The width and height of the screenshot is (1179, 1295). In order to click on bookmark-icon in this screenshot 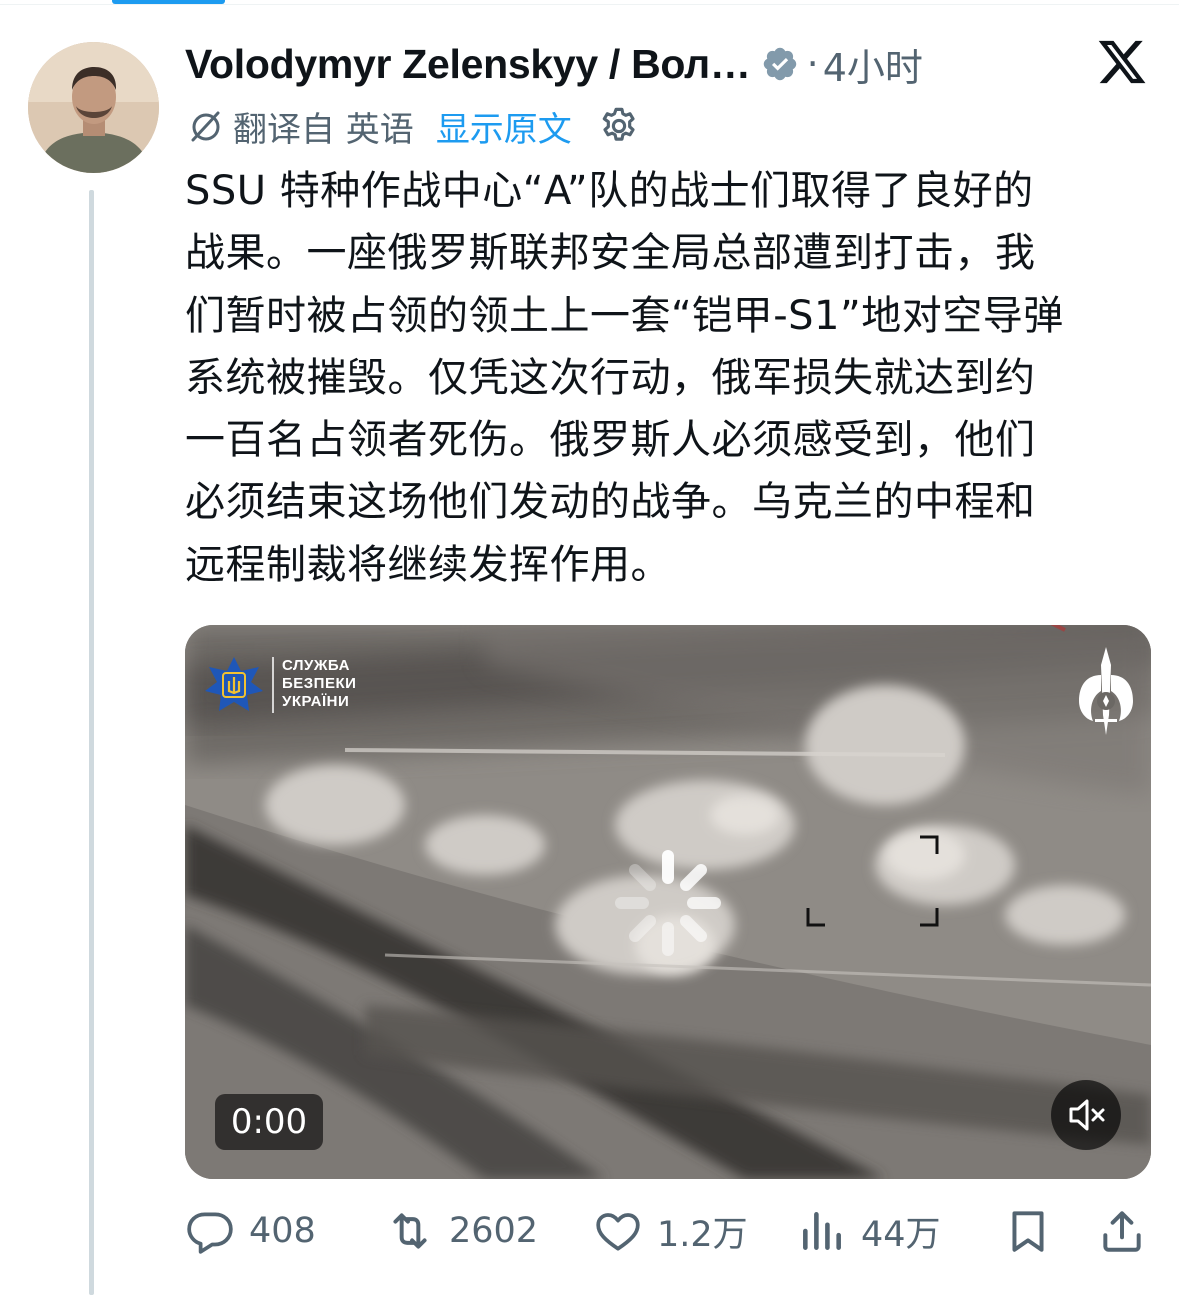, I will do `click(1028, 1231)`.